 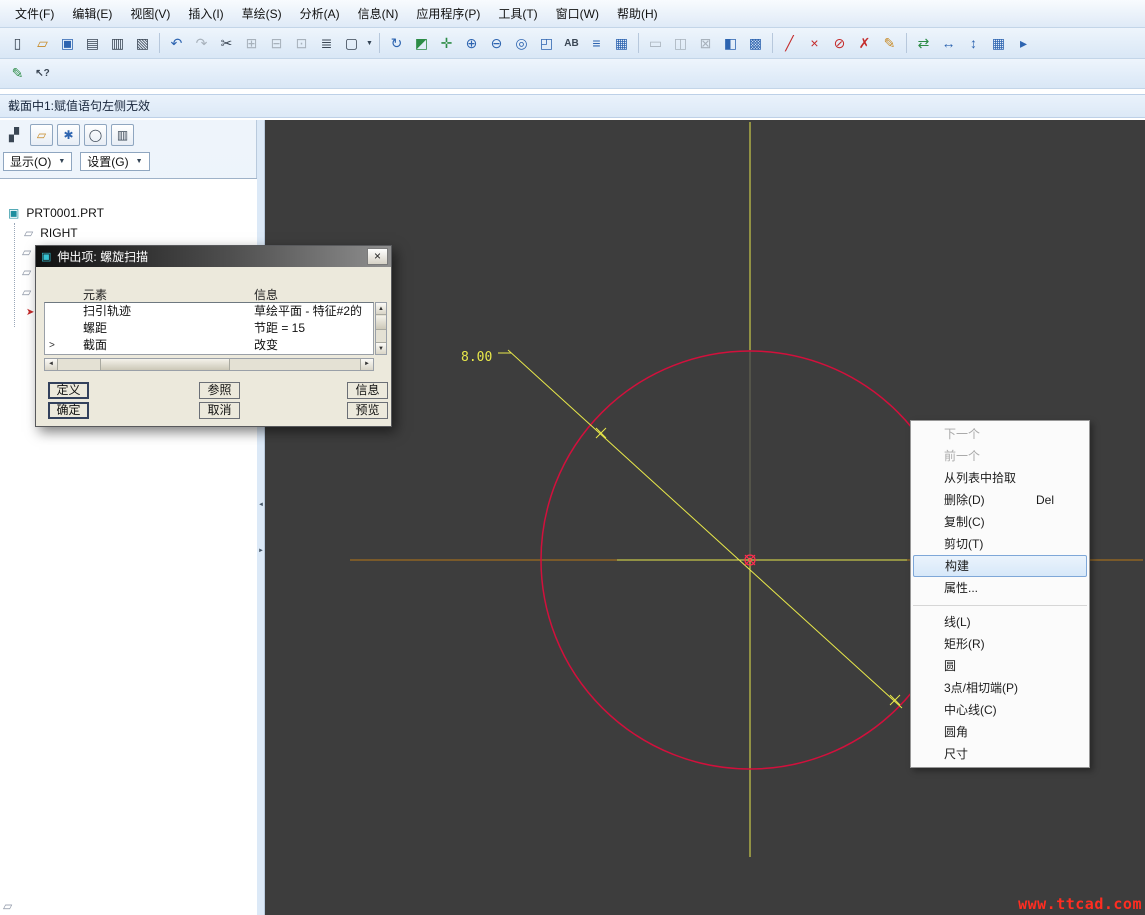 I want to click on regenerate-icon: ≣, so click(x=326, y=43).